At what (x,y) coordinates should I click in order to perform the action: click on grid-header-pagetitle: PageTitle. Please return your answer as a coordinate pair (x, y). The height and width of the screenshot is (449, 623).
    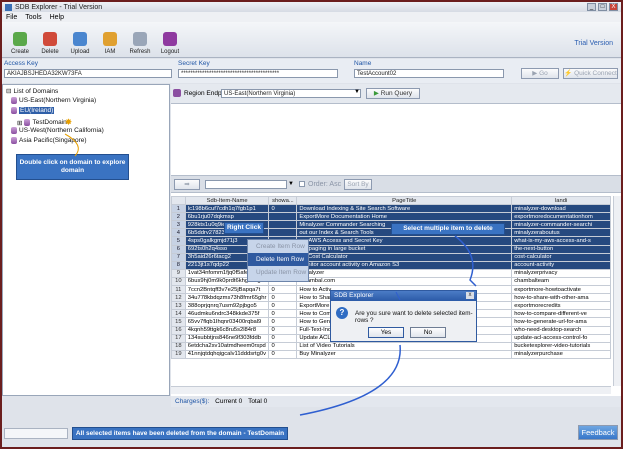
    Looking at the image, I should click on (404, 200).